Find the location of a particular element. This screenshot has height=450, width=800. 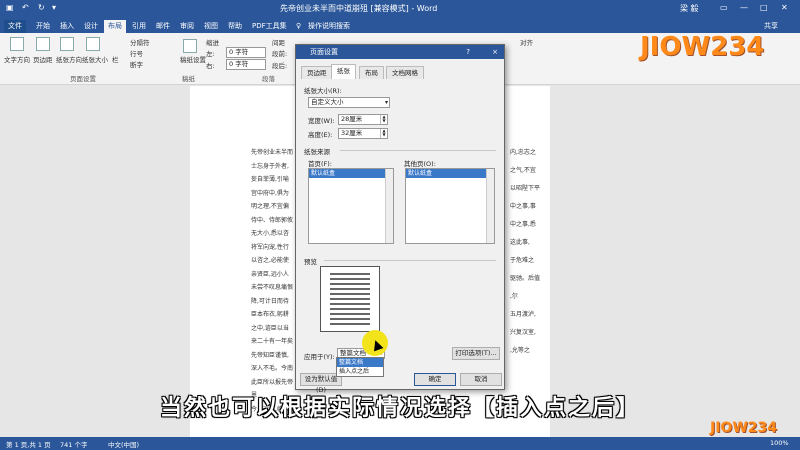

user-name: 梁 毅 is located at coordinates (689, 8).